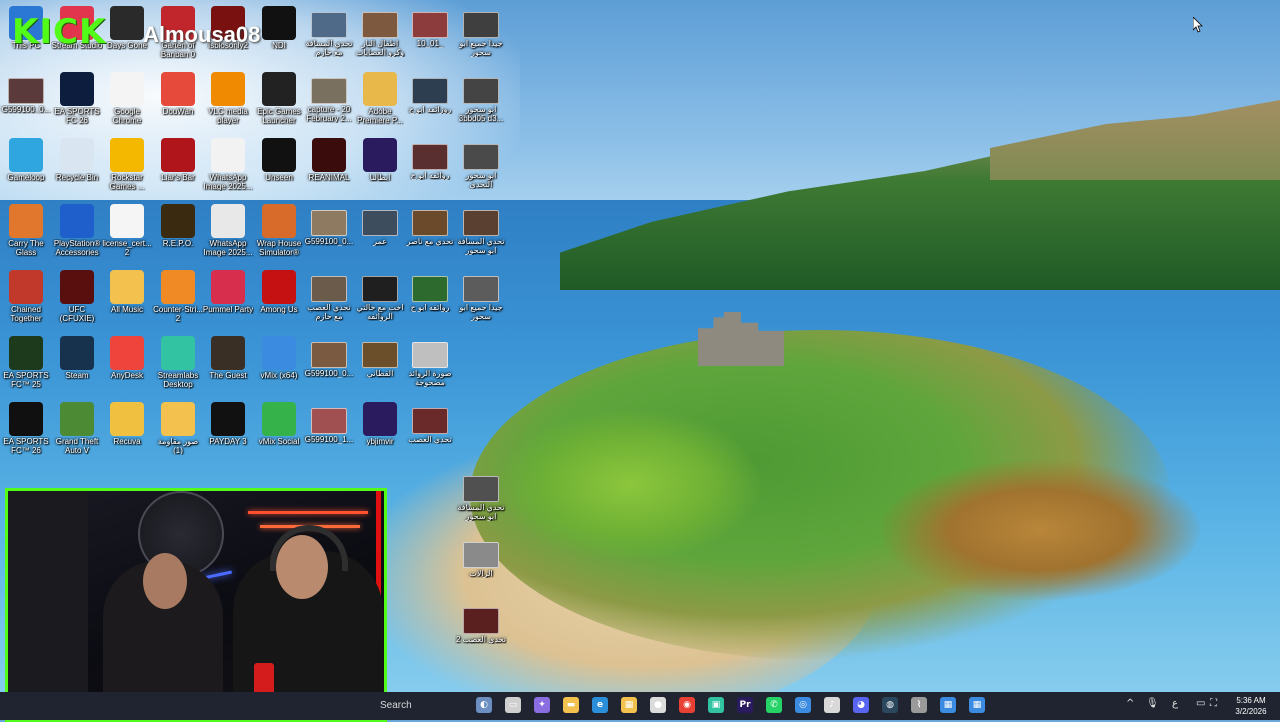 This screenshot has width=1280, height=722. I want to click on desktop-icon: Liar's Bar, so click(178, 160).